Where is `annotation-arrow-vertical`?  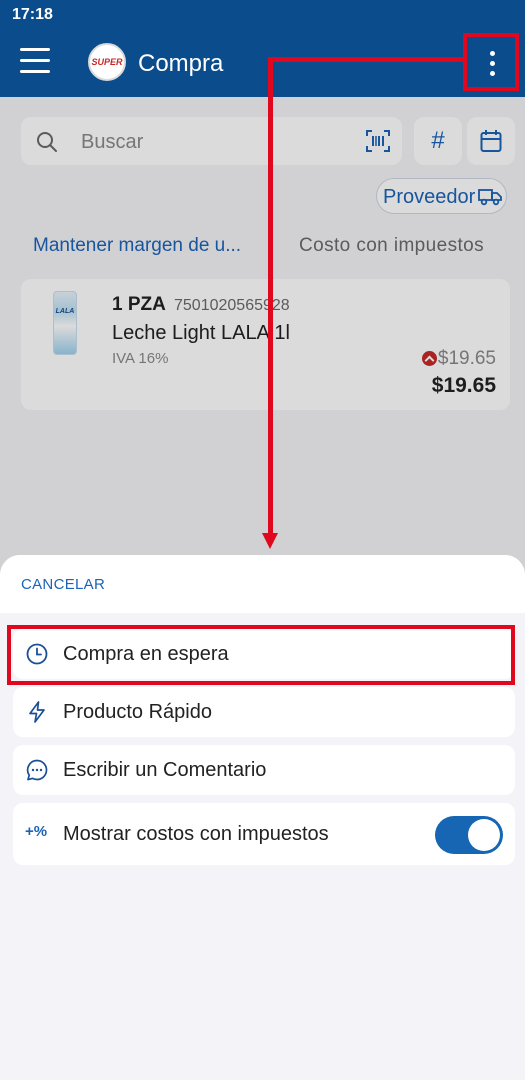 annotation-arrow-vertical is located at coordinates (270, 296).